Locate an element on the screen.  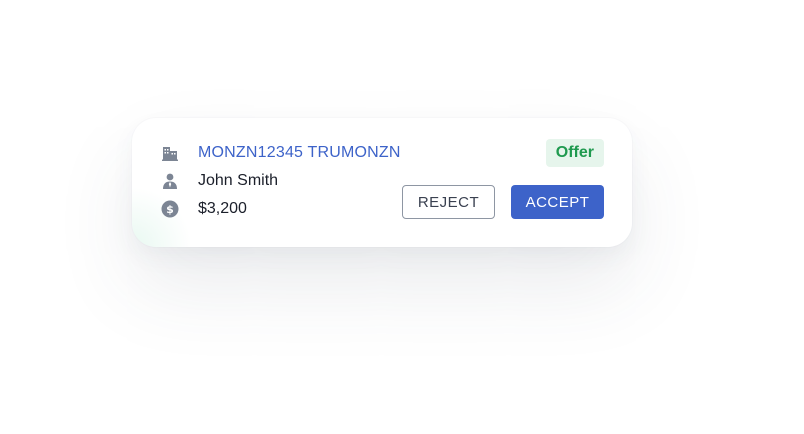
person-icon is located at coordinates (170, 181).